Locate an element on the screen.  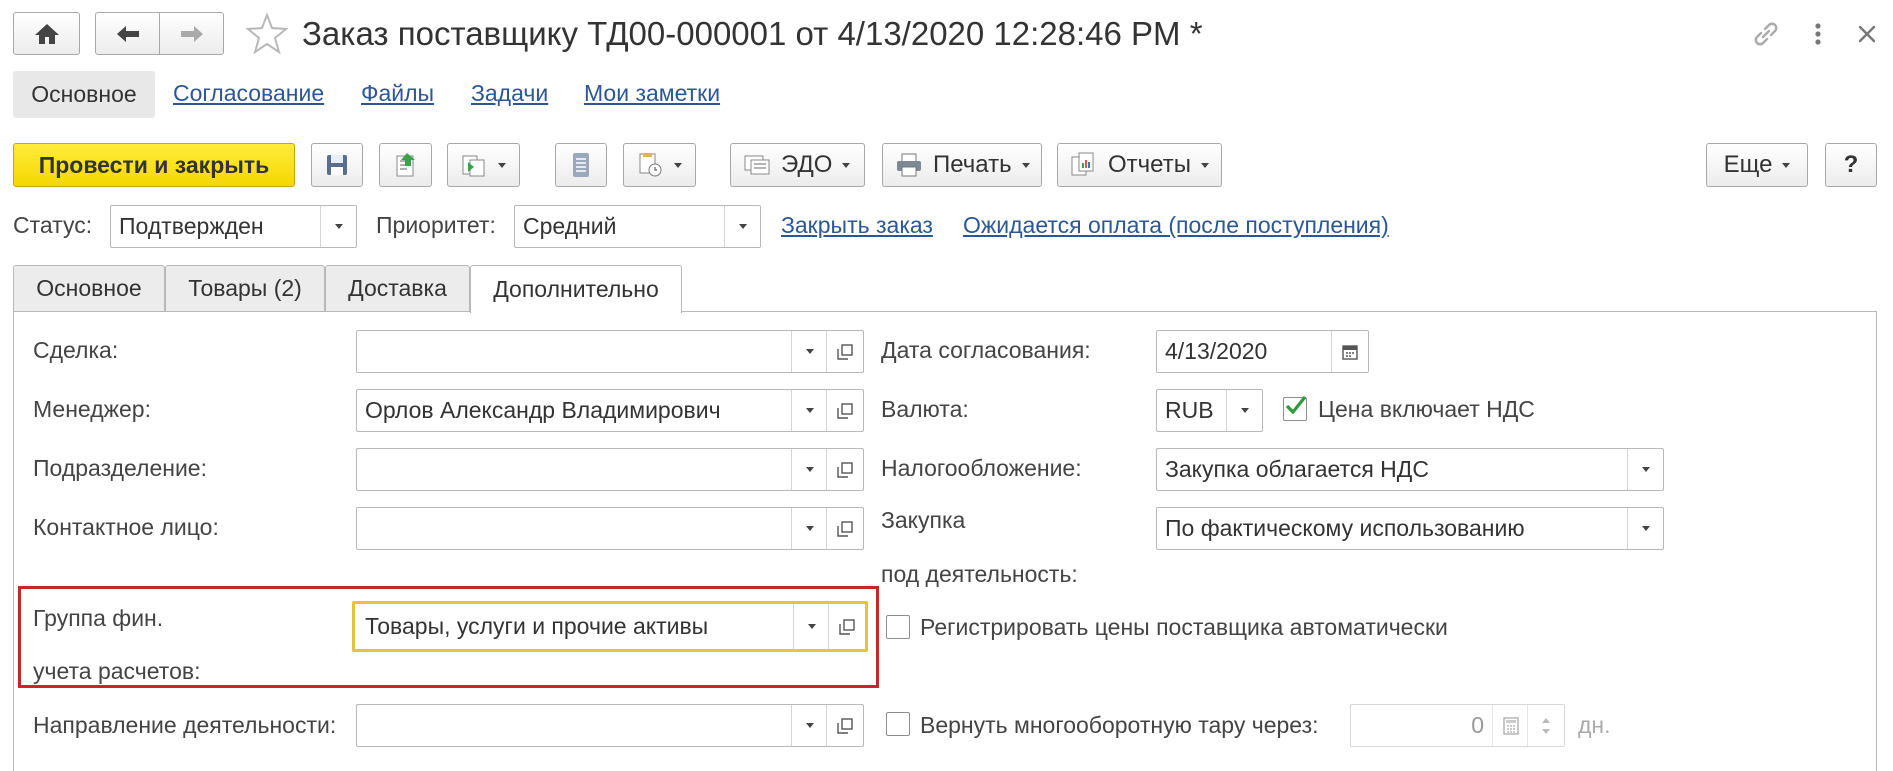
edo-icon is located at coordinates (757, 165).